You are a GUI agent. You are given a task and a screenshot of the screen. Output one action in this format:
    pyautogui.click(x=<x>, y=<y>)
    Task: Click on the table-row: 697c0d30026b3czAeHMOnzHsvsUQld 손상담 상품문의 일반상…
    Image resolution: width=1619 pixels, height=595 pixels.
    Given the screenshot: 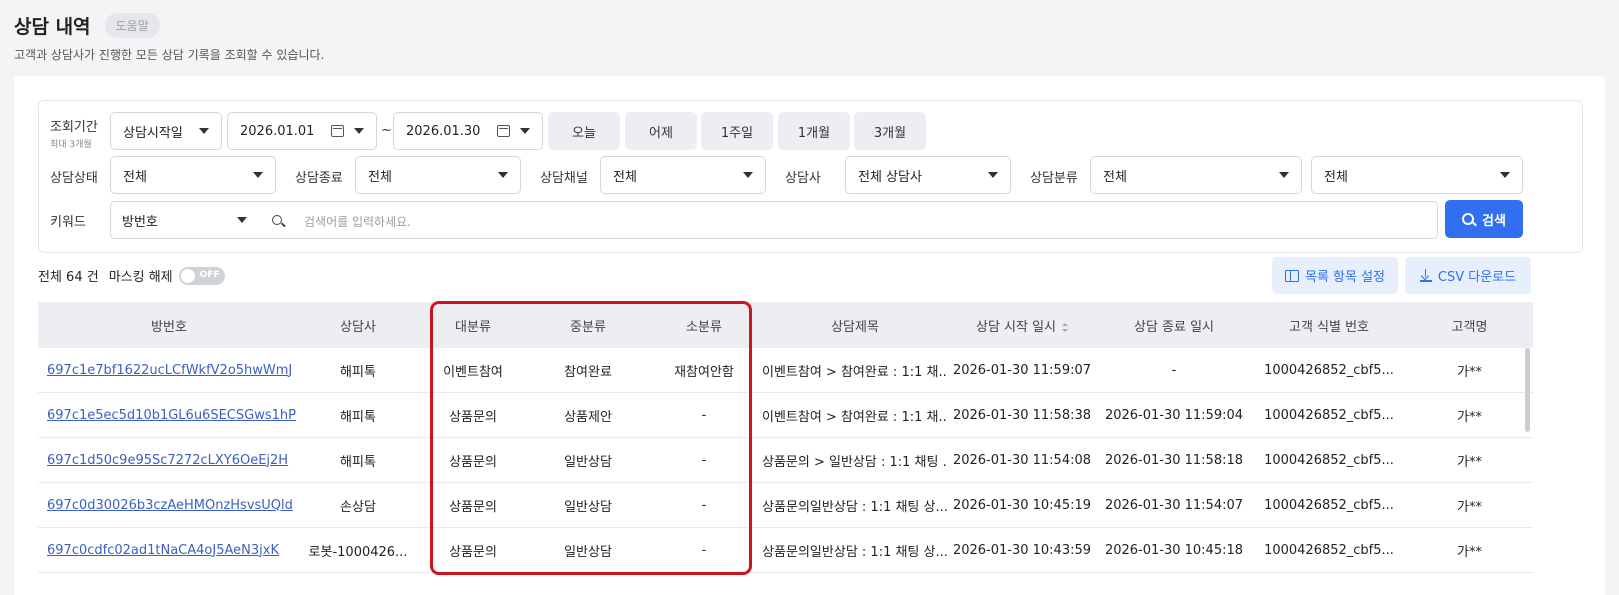 What is the action you would take?
    pyautogui.click(x=785, y=505)
    